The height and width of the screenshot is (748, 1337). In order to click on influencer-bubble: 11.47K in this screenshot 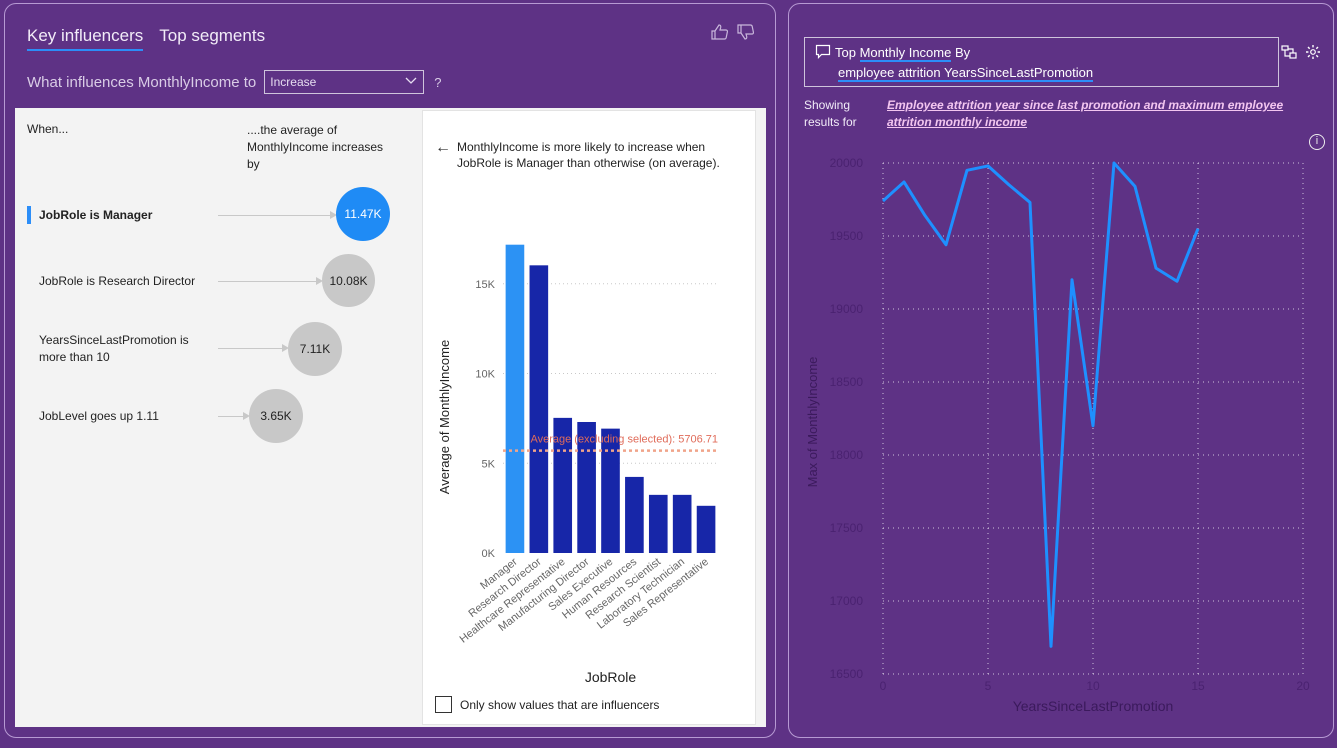, I will do `click(363, 214)`.